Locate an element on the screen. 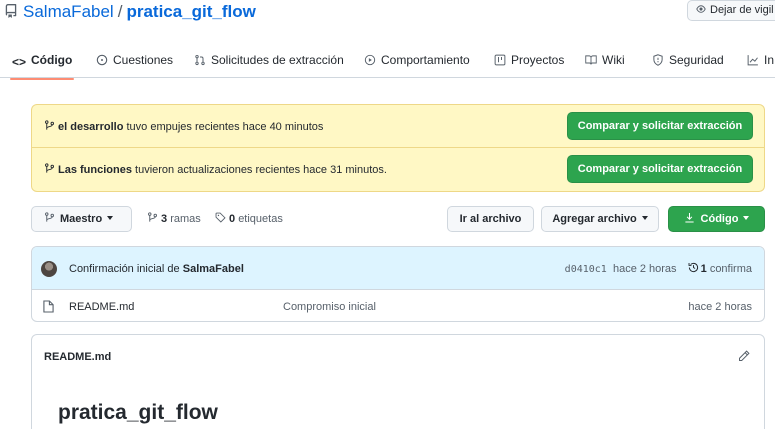 The width and height of the screenshot is (775, 429). code-button-label: Código is located at coordinates (719, 219).